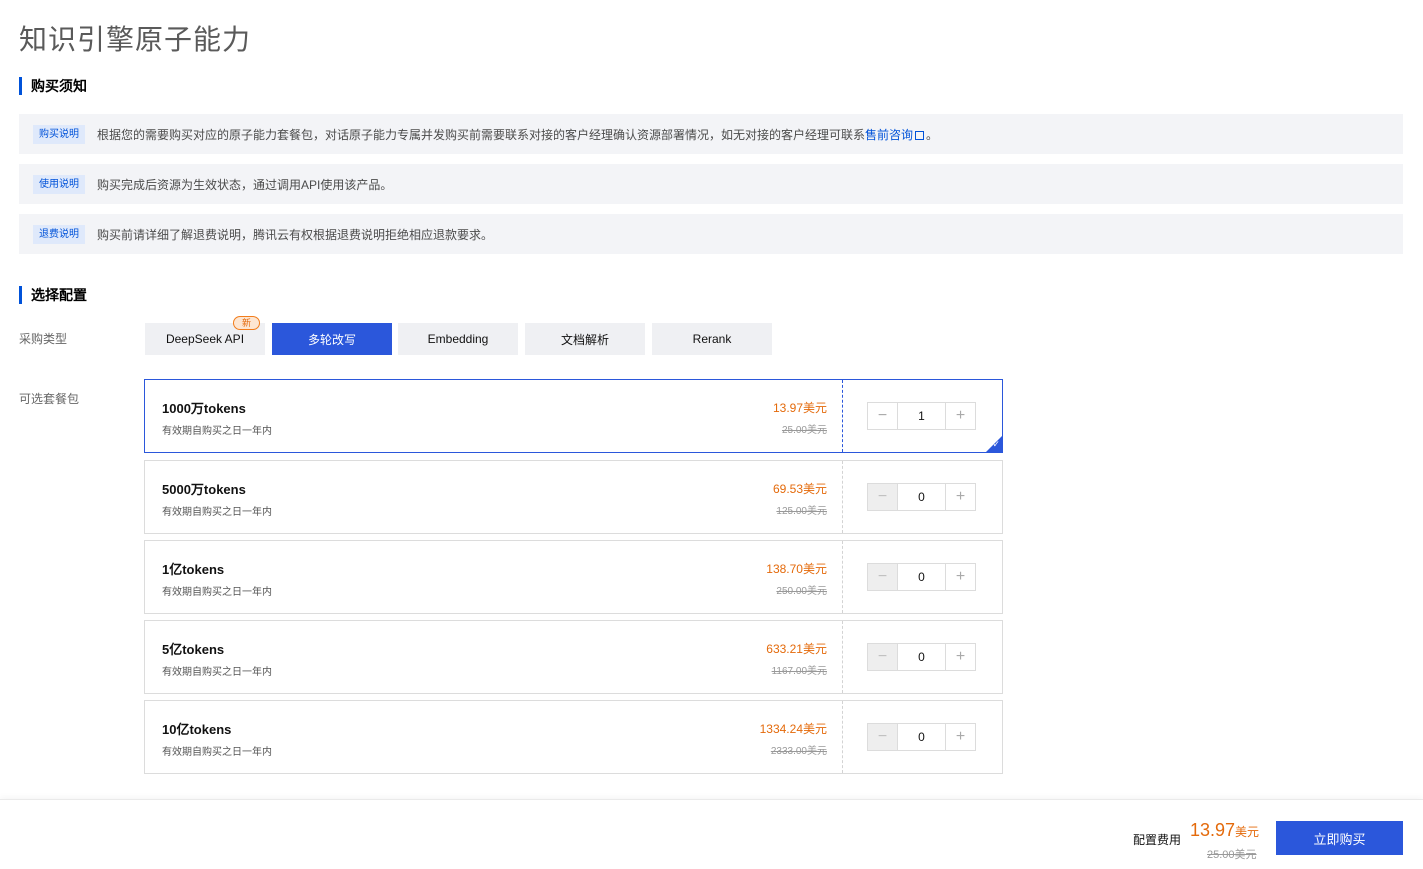 Image resolution: width=1423 pixels, height=869 pixels. What do you see at coordinates (43, 339) in the screenshot?
I see `purchase-type-label: 采购类型` at bounding box center [43, 339].